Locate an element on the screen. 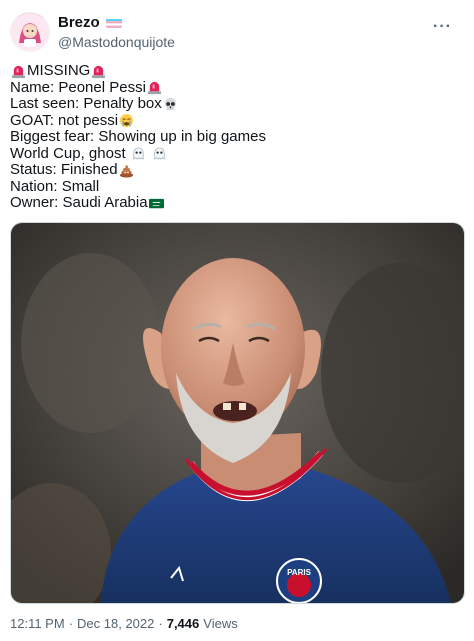 The image size is (474, 641). tweet-line-text: Last seen: Penalty box is located at coordinates (86, 103).